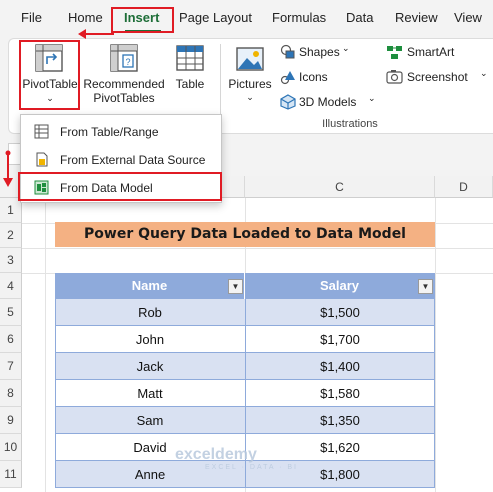 This screenshot has height=492, width=493. Describe the element at coordinates (313, 77) in the screenshot. I see `icons-label: Icons` at that location.